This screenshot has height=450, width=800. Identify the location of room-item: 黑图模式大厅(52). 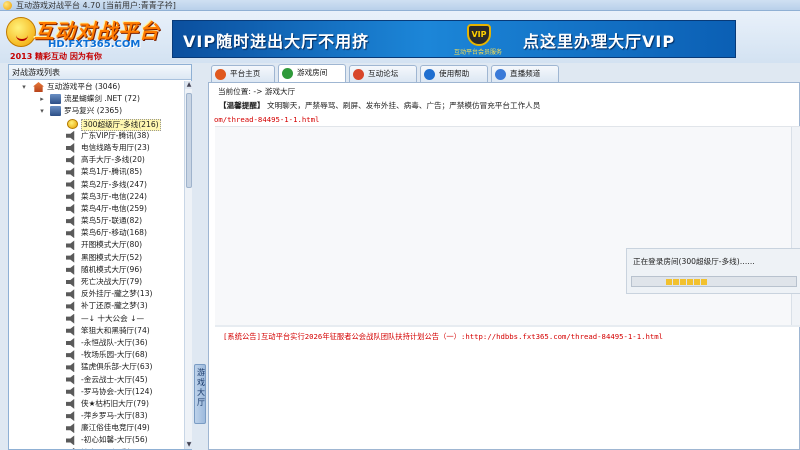
(96, 258).